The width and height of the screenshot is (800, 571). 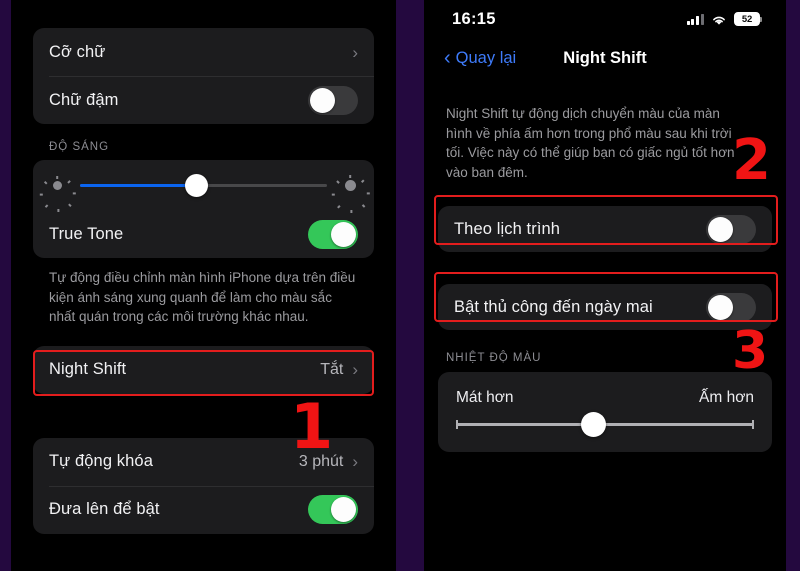 What do you see at coordinates (485, 398) in the screenshot?
I see `color-temp-cooler-label: Mát hơn` at bounding box center [485, 398].